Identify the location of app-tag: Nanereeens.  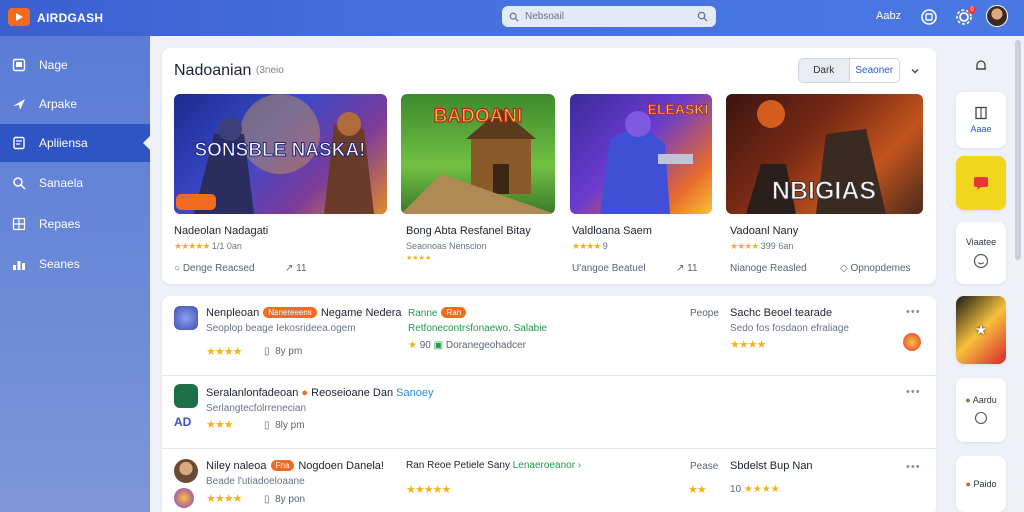
(290, 312).